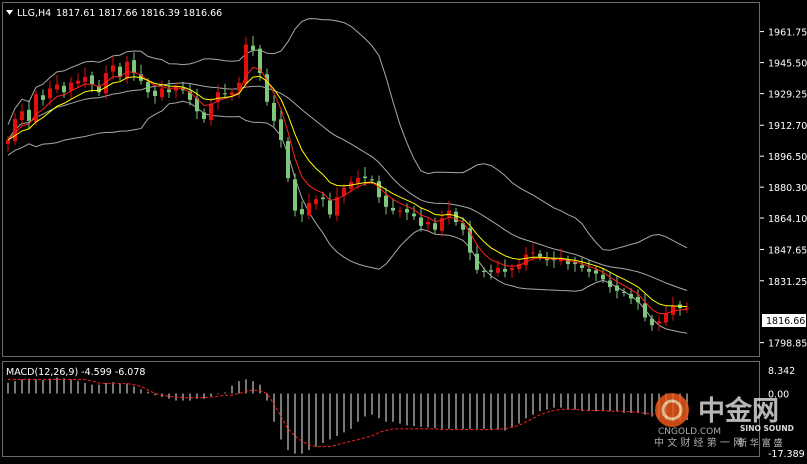 The image size is (807, 464). I want to click on brand-name-cn: 中金网, so click(738, 411).